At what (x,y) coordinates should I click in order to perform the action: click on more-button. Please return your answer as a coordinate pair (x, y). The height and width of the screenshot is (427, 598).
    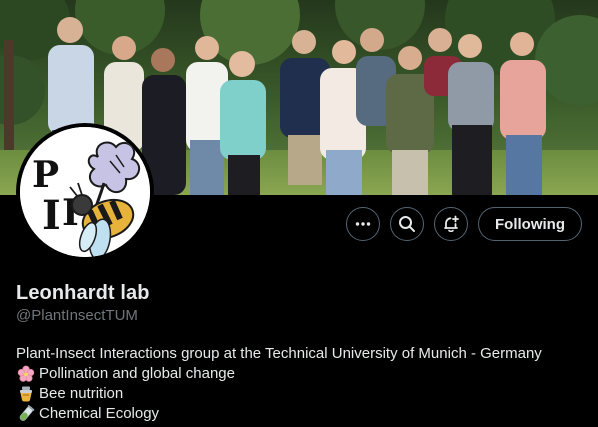
    Looking at the image, I should click on (363, 224).